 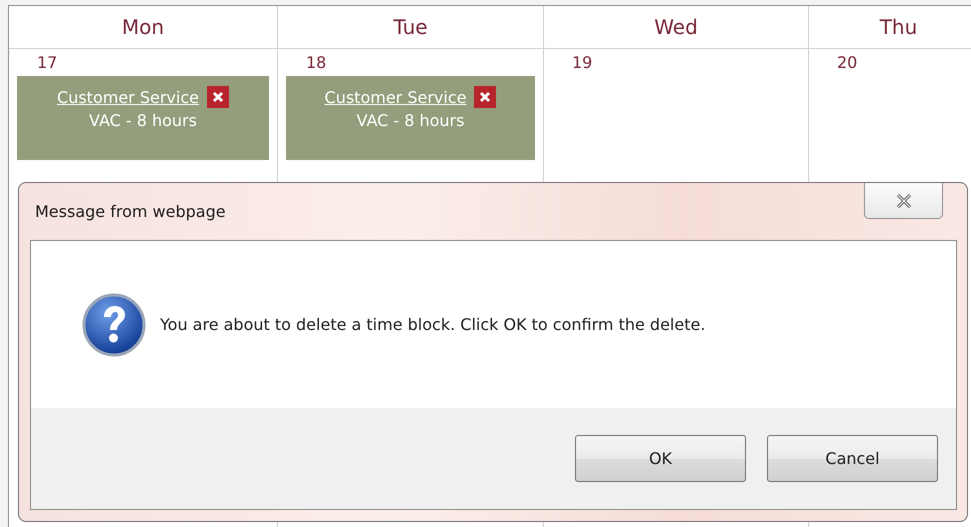 What do you see at coordinates (847, 62) in the screenshot?
I see `date-number: 20` at bounding box center [847, 62].